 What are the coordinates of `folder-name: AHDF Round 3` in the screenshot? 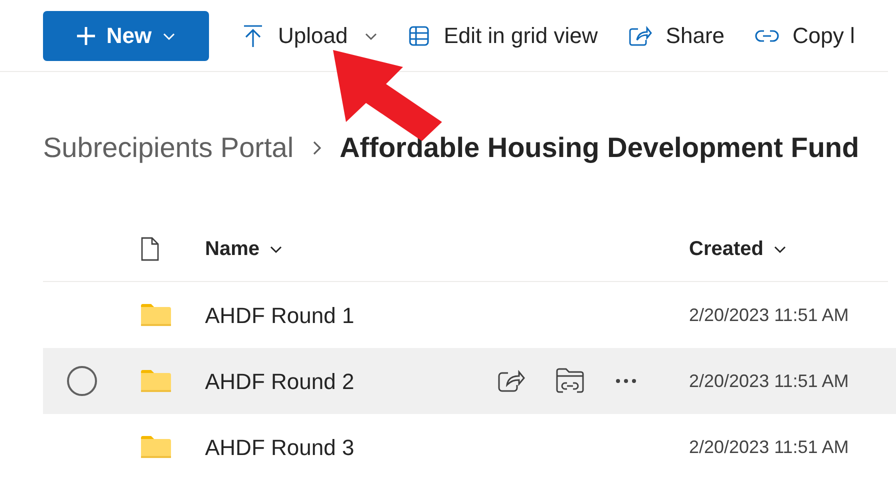 It's located at (279, 447).